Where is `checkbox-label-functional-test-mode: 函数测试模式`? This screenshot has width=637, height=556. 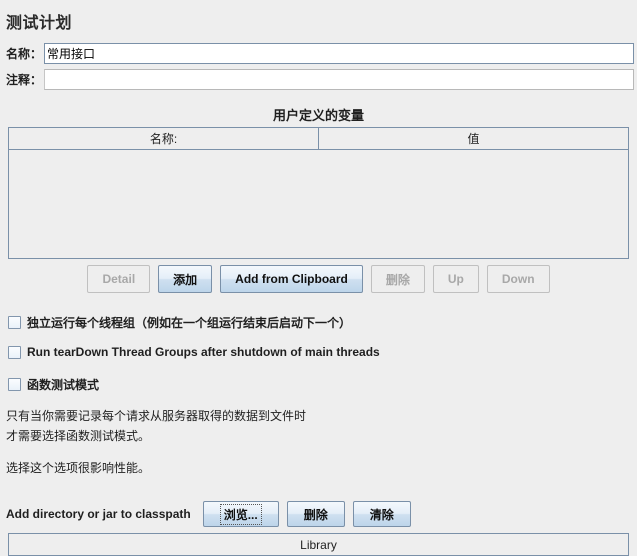
checkbox-label-functional-test-mode: 函数测试模式 is located at coordinates (63, 385).